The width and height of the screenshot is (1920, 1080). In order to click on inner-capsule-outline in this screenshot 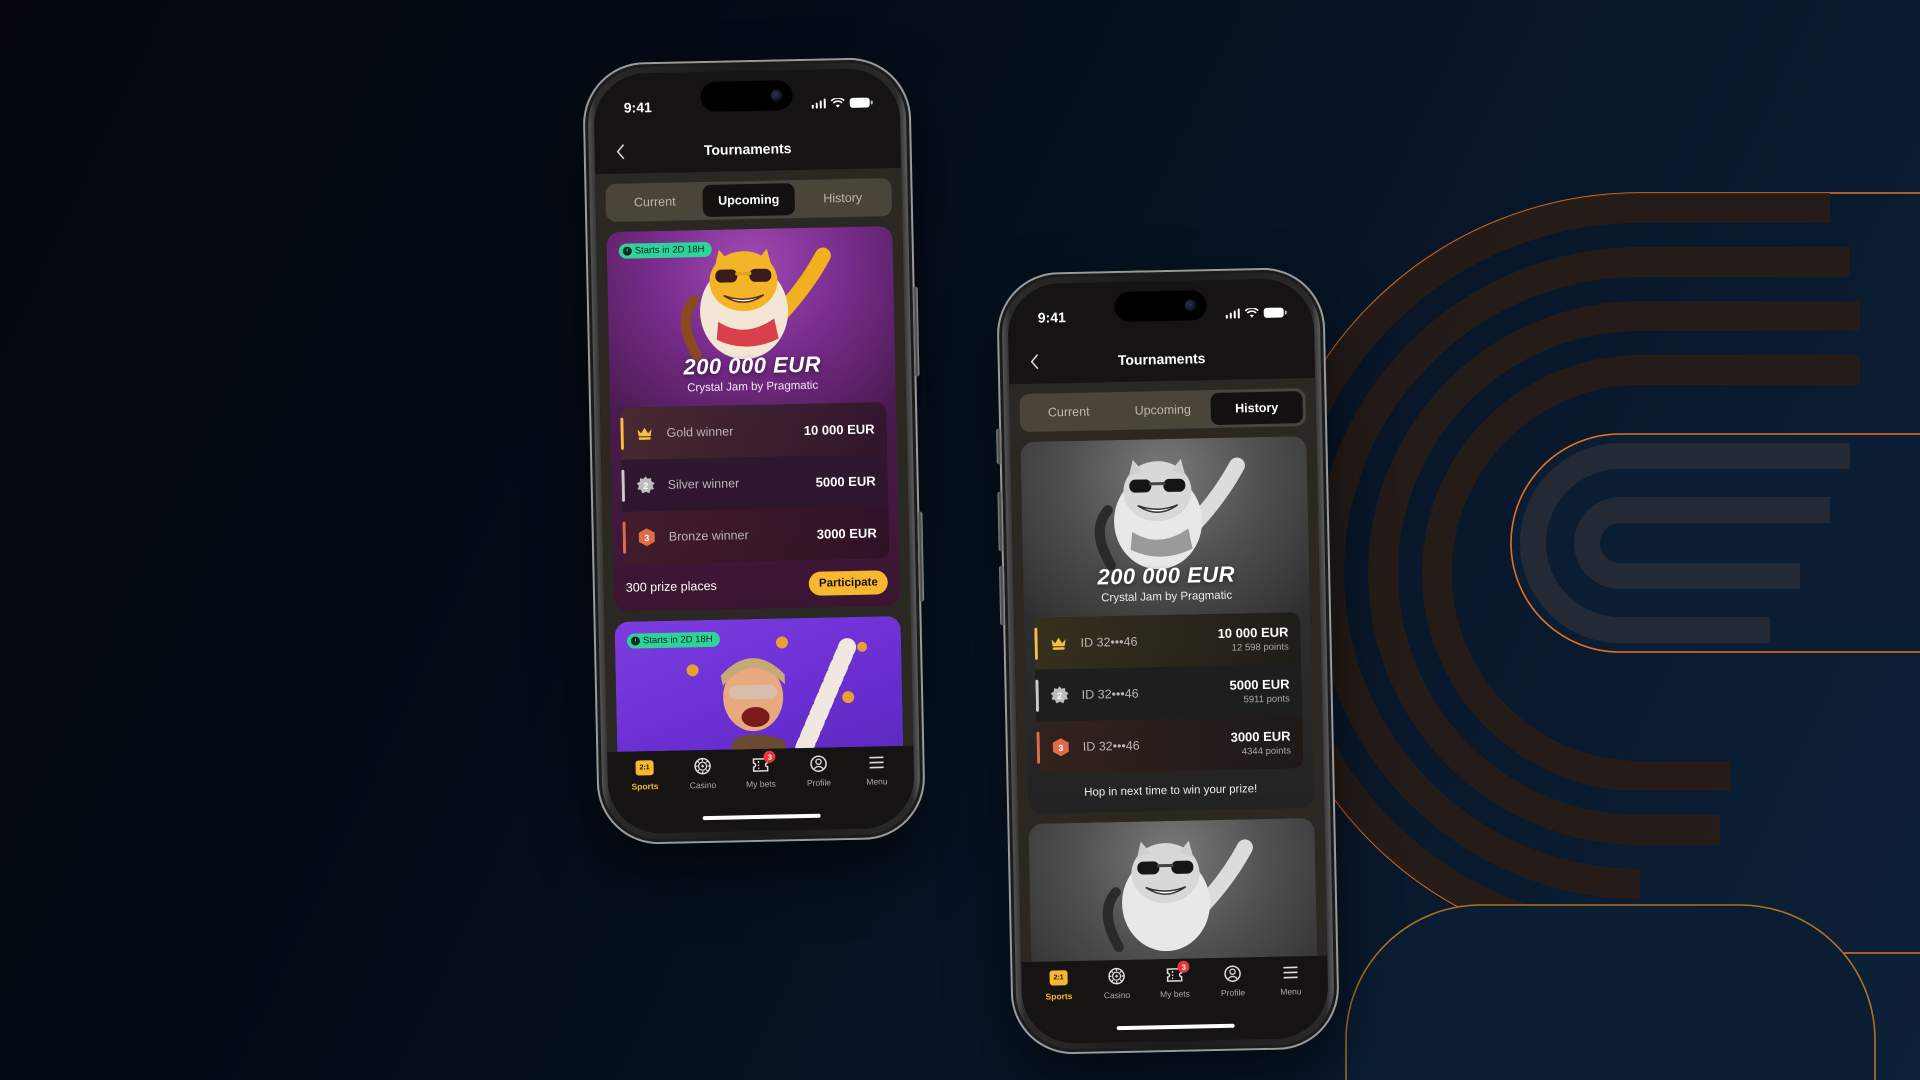, I will do `click(1715, 543)`.